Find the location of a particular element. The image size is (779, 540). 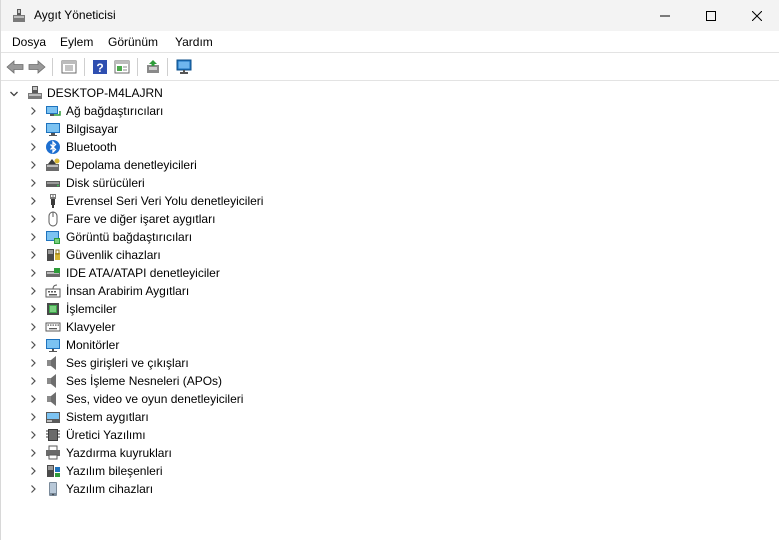

tree-root: DESKTOP-M4LAJRN is located at coordinates (151, 93).